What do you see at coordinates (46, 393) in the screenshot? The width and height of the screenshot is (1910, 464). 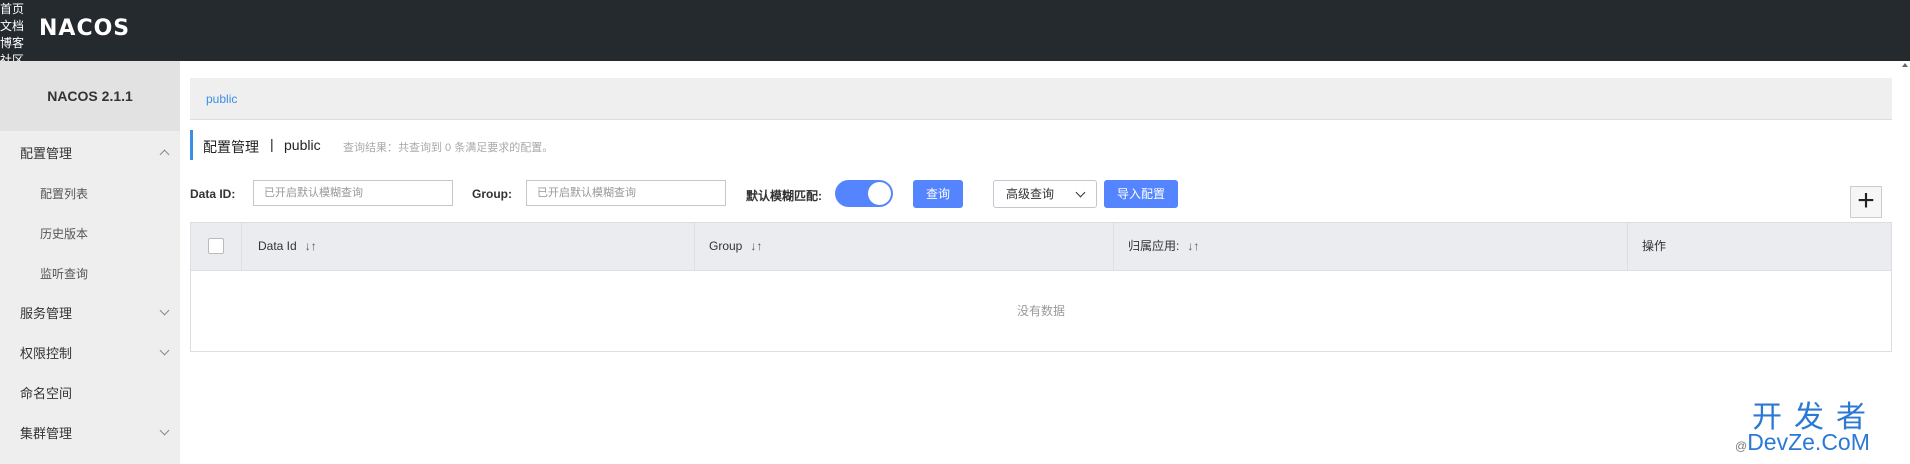 I see `sidebar-item-label: 命名空间` at bounding box center [46, 393].